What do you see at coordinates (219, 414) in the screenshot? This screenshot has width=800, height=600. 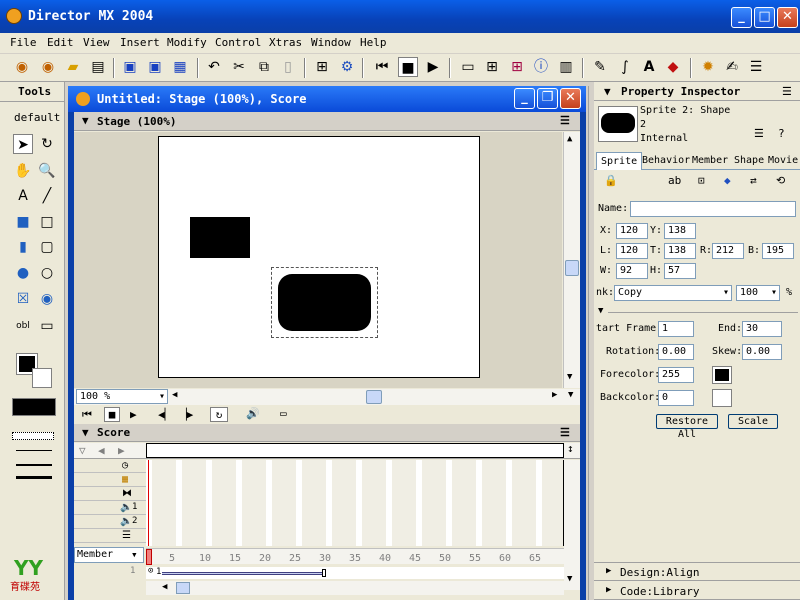 I see `loop-icon: ↻` at bounding box center [219, 414].